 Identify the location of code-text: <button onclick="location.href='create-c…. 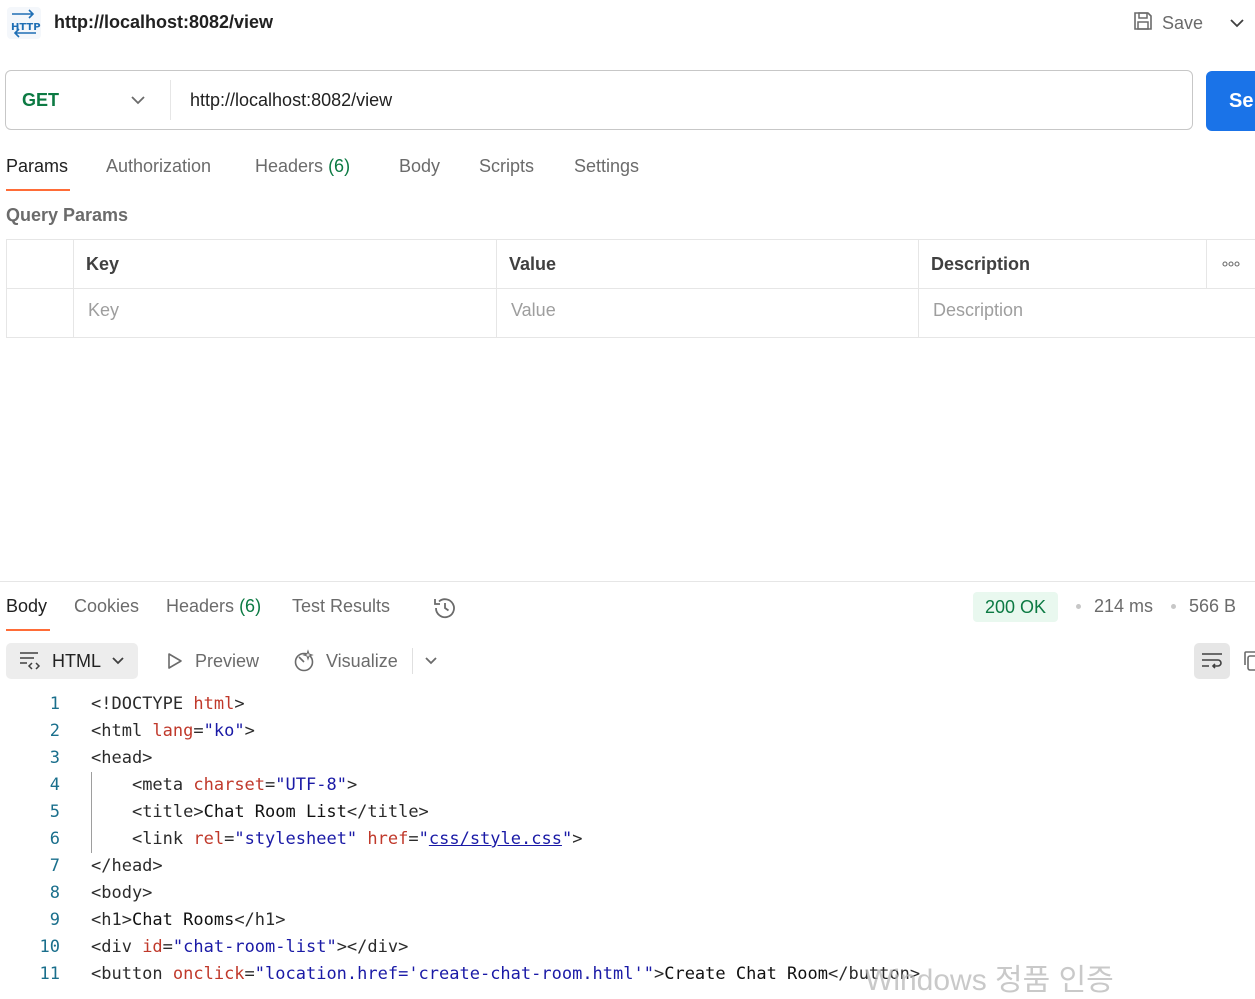
(505, 974).